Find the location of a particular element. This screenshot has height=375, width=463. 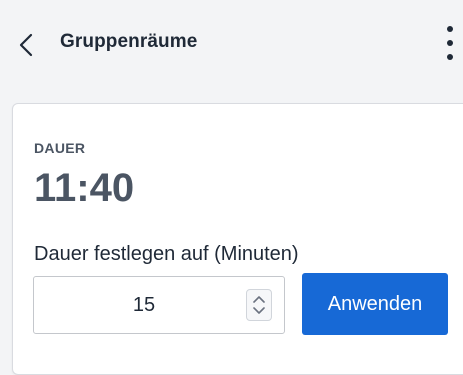

more-menu-button is located at coordinates (450, 44).